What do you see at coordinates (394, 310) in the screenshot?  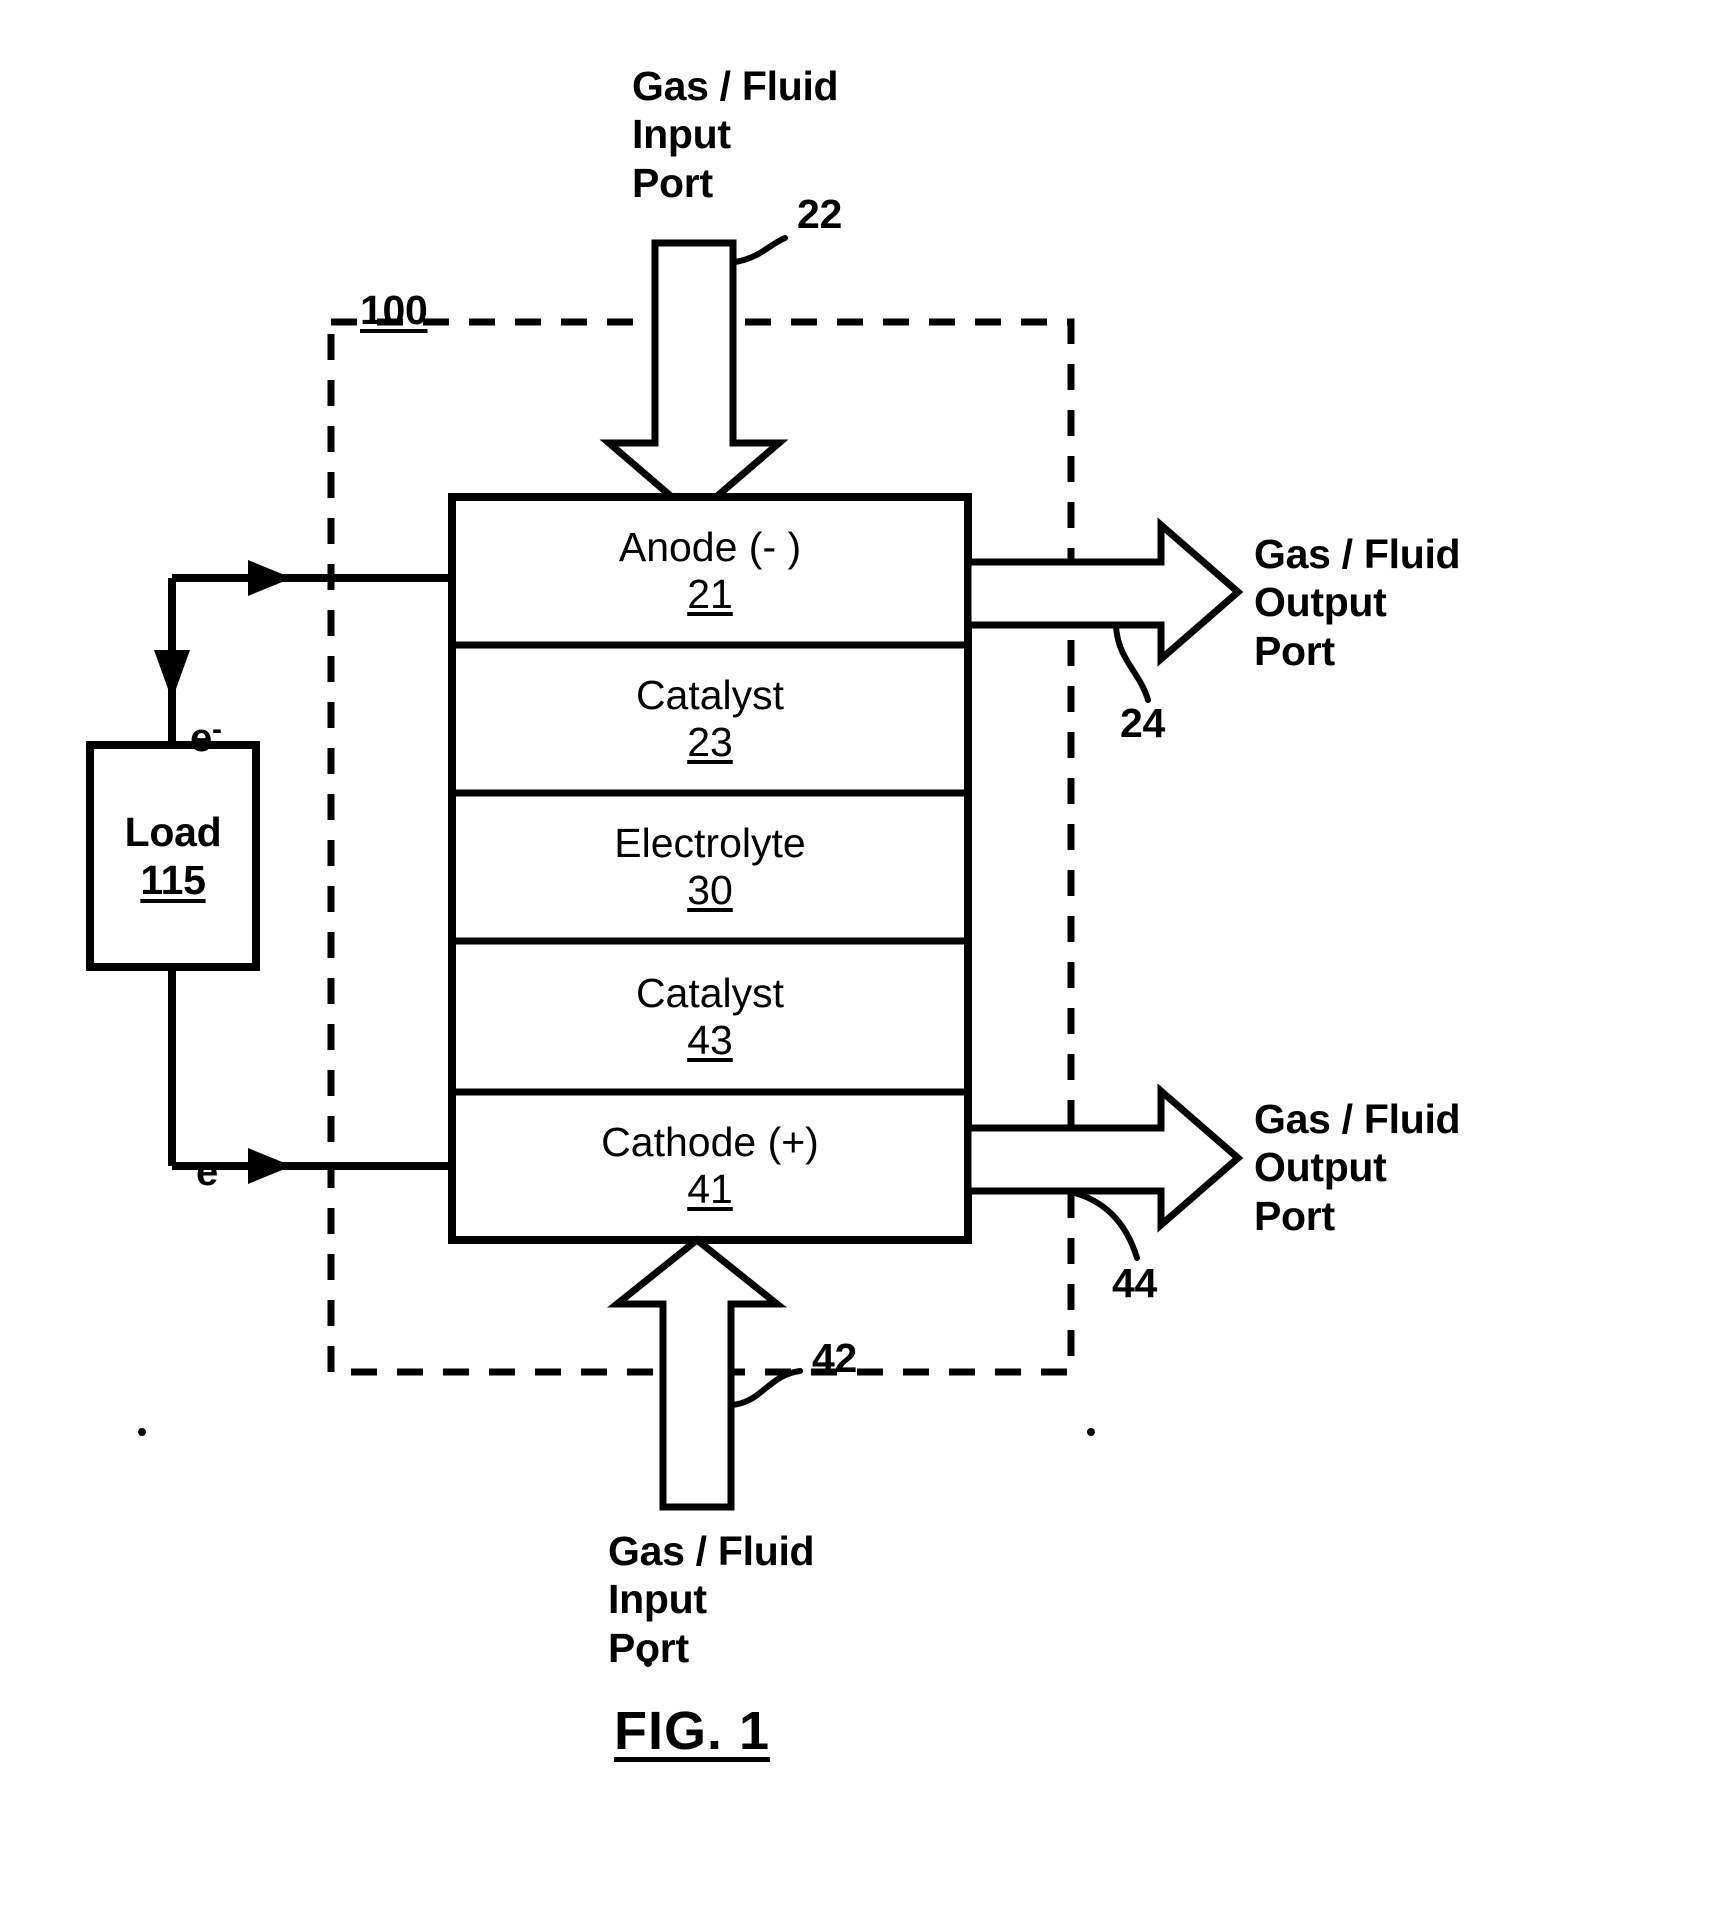 I see `assembly-ref-number-100: 100` at bounding box center [394, 310].